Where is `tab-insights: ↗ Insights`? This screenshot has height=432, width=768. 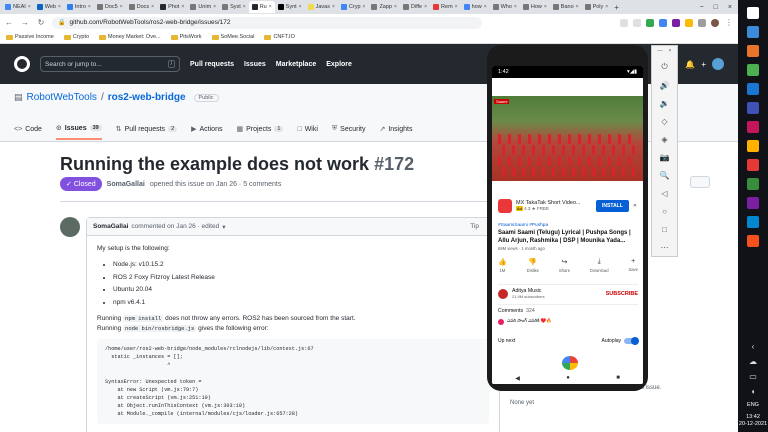
tab-insights: ↗ Insights is located at coordinates (395, 129).